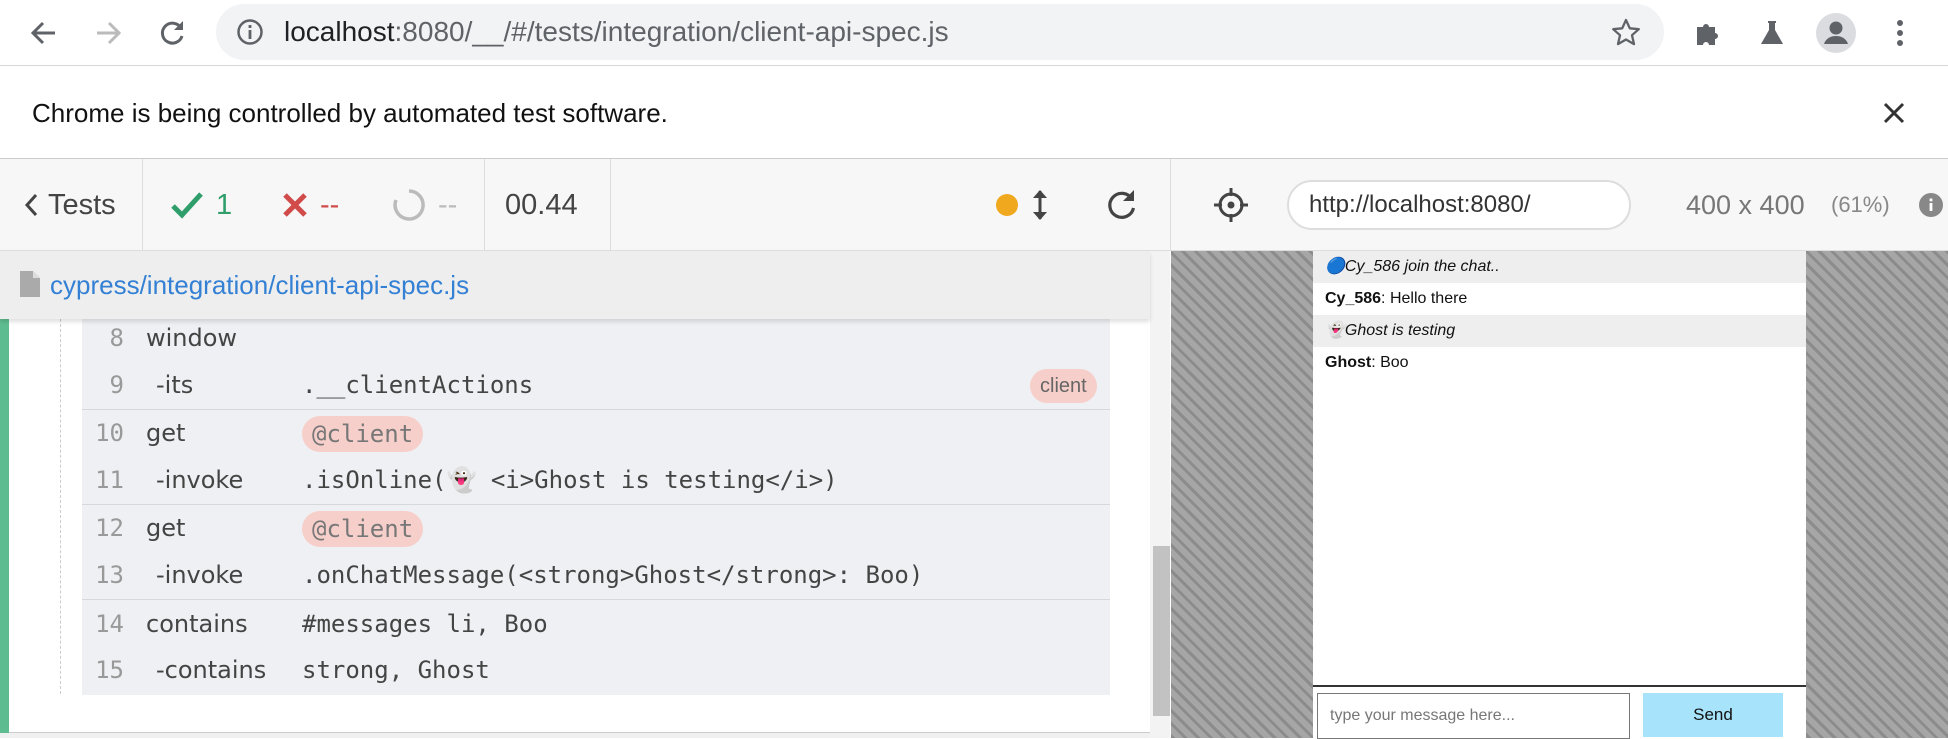 Image resolution: width=1948 pixels, height=739 pixels. Describe the element at coordinates (1745, 205) in the screenshot. I see `viewport-size: 400 x 400` at that location.